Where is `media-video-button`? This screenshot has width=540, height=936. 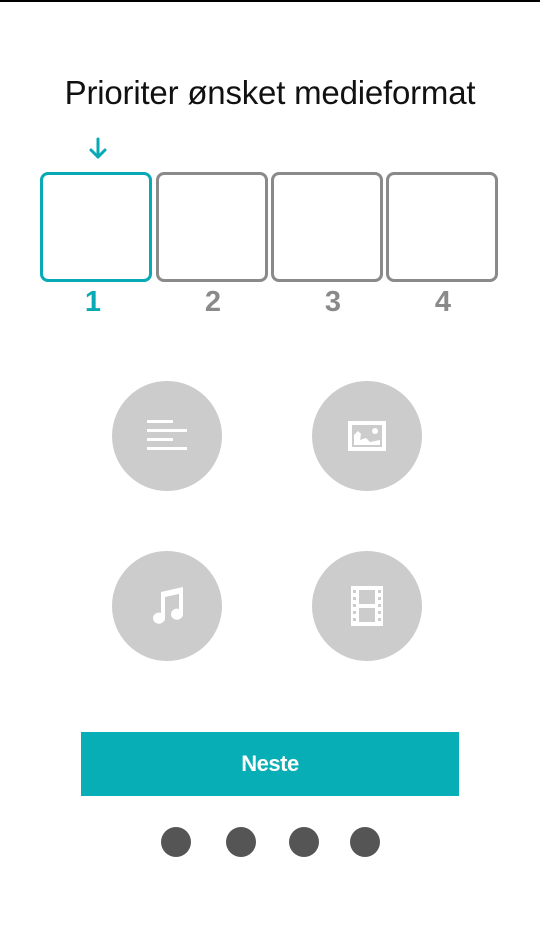
media-video-button is located at coordinates (367, 606).